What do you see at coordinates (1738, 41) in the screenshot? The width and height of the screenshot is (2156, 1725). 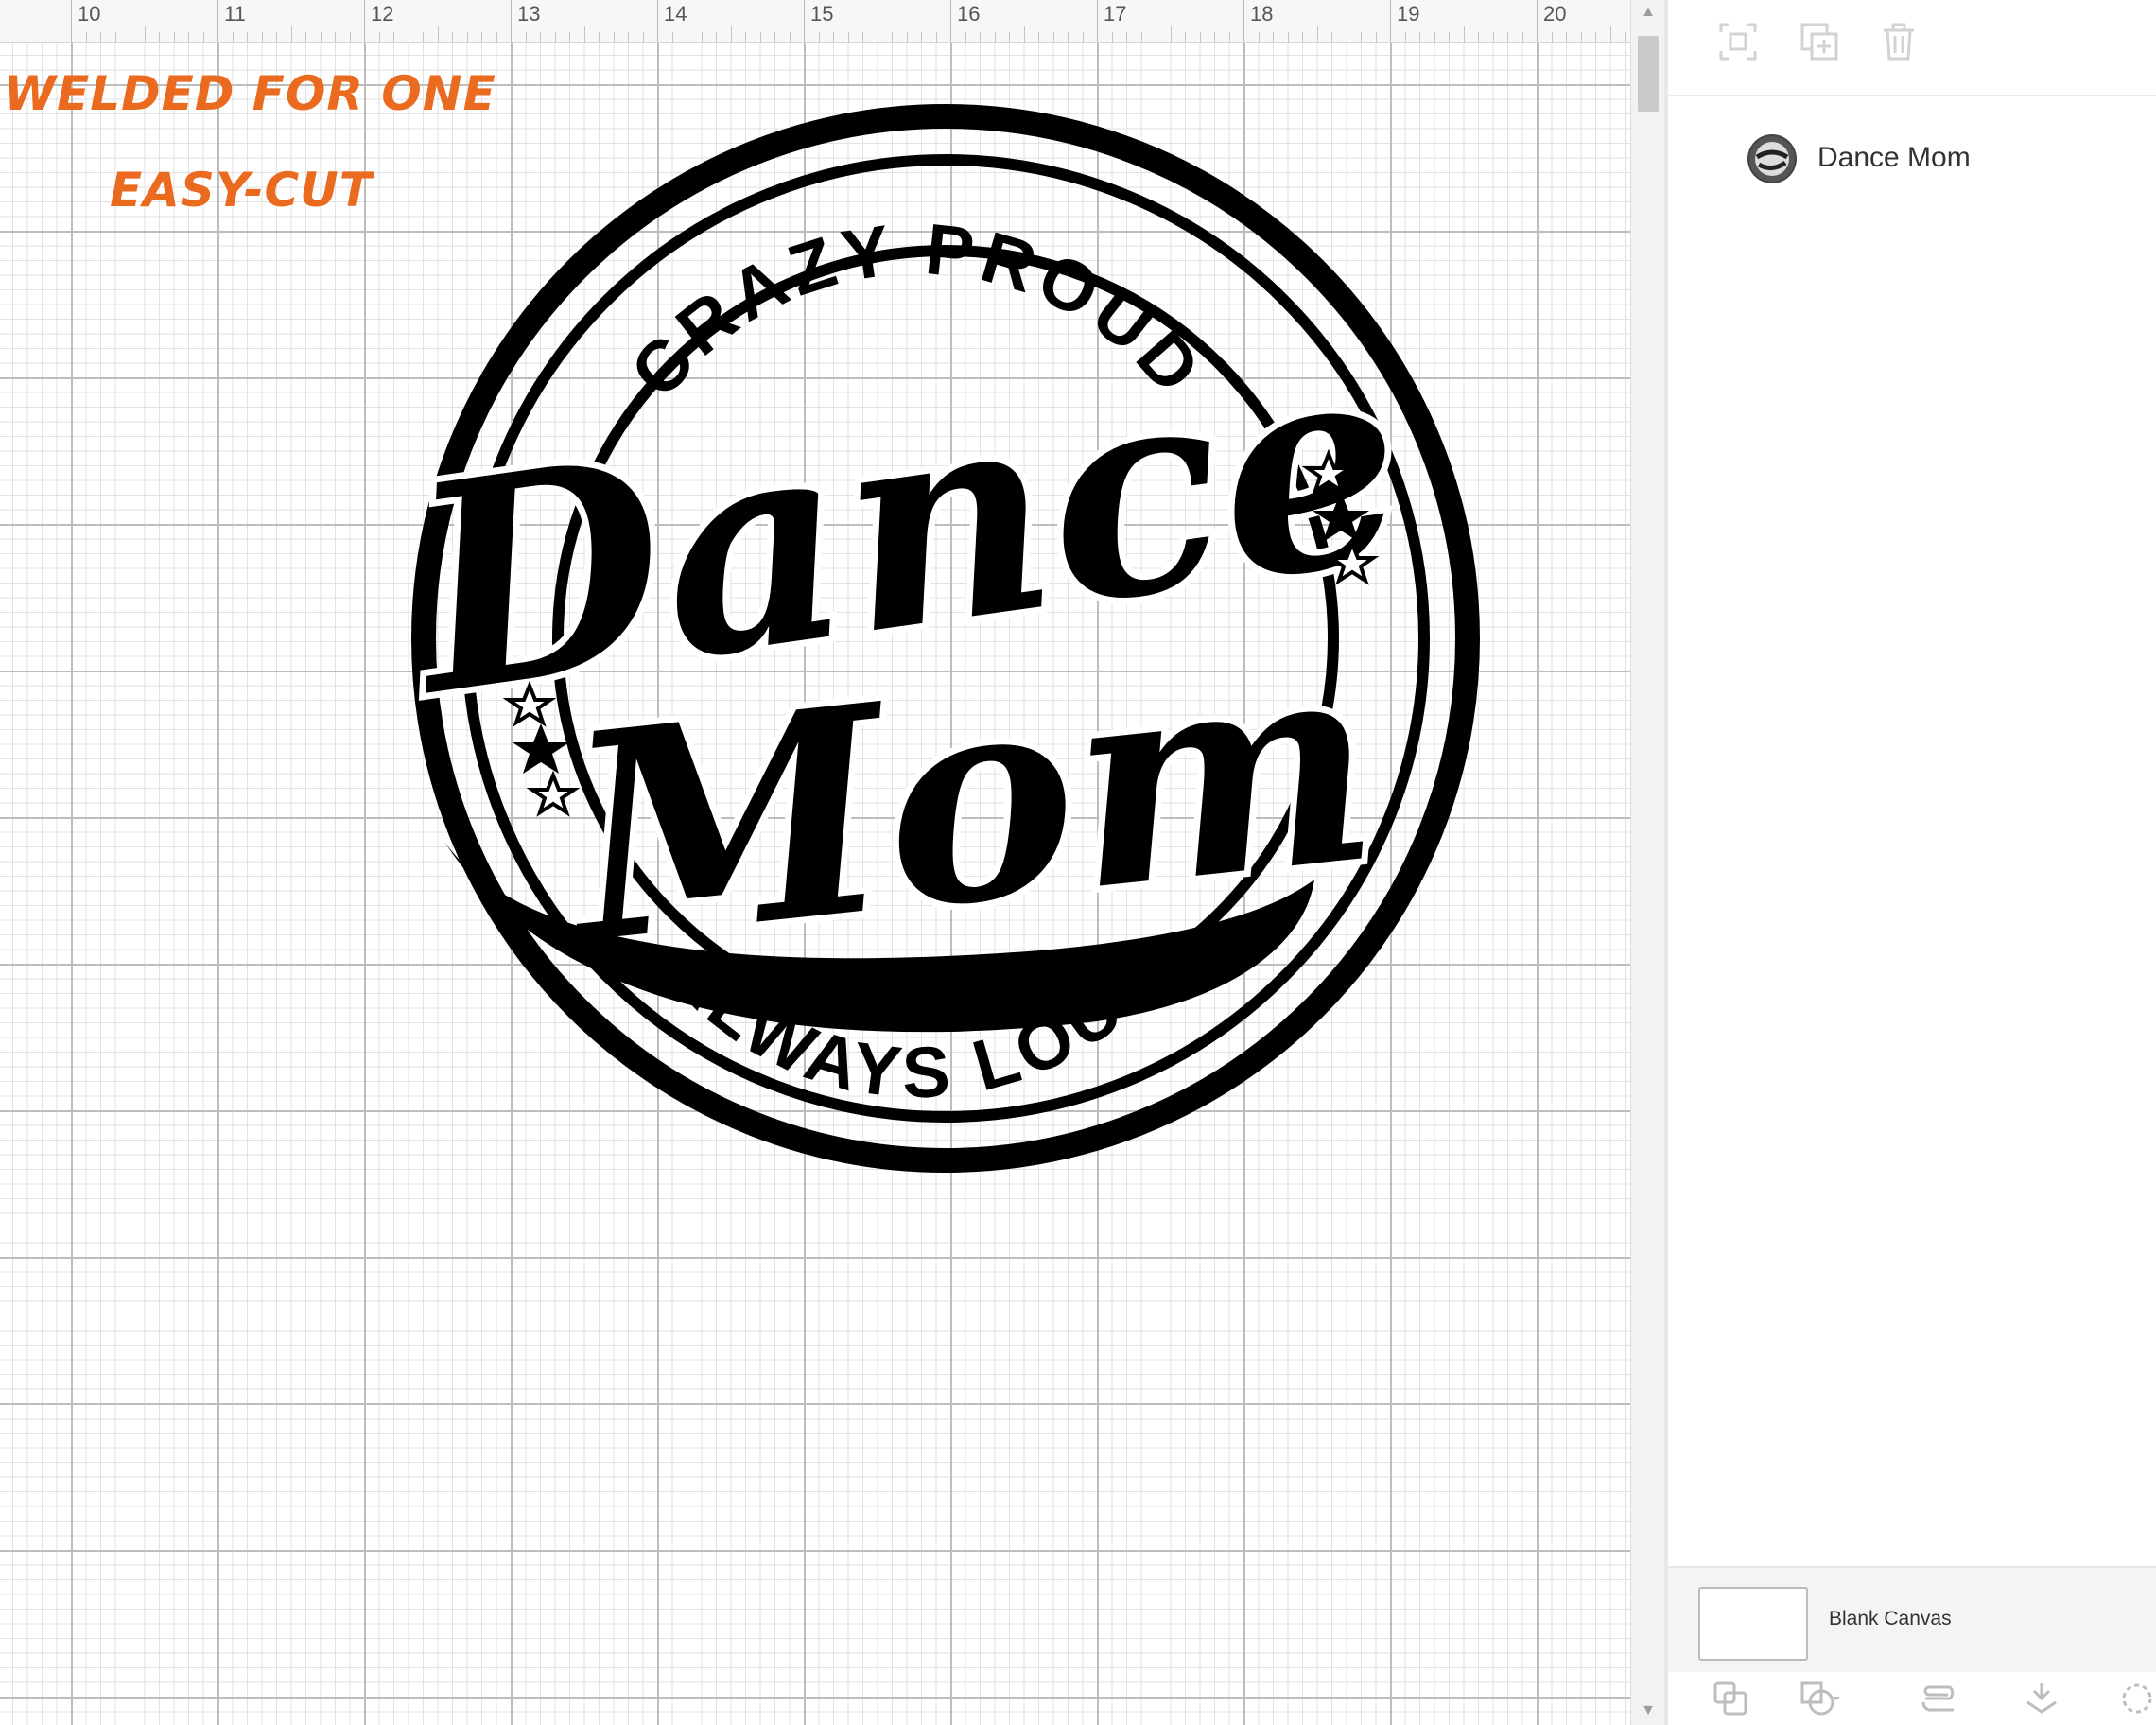 I see `group-icon` at bounding box center [1738, 41].